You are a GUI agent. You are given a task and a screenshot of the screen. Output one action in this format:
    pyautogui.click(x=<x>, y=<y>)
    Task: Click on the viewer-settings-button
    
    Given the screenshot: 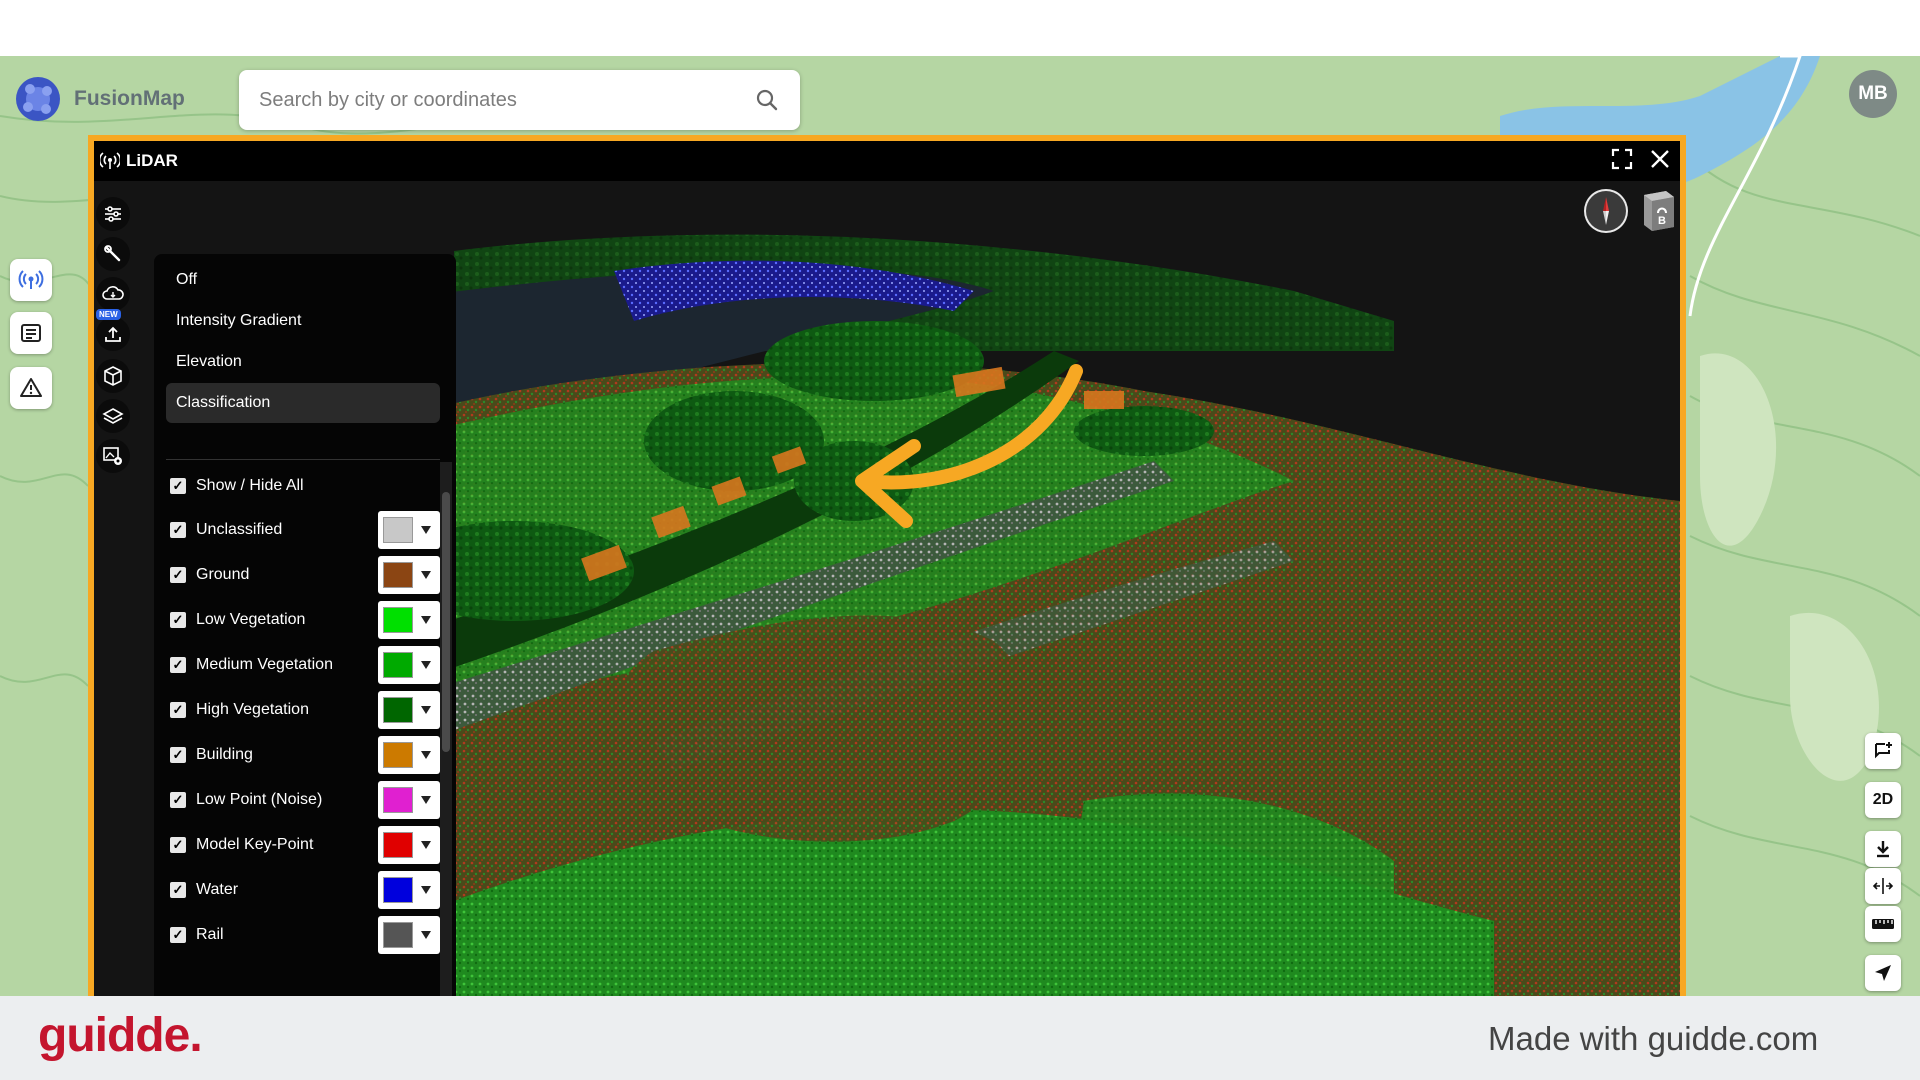 What is the action you would take?
    pyautogui.click(x=113, y=214)
    